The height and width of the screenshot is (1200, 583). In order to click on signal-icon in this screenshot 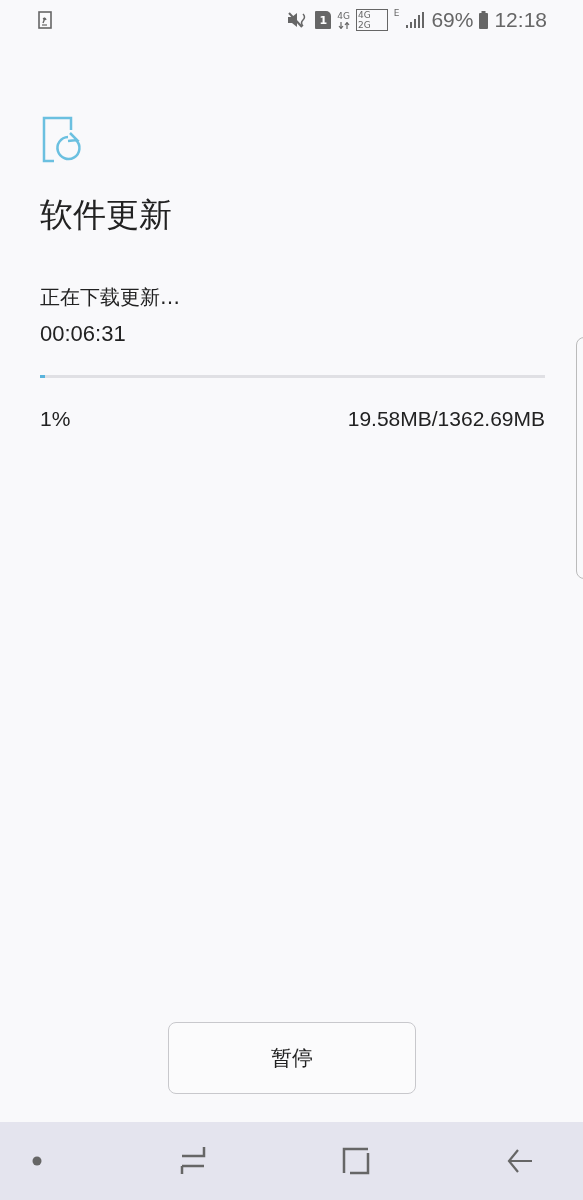, I will do `click(415, 20)`.